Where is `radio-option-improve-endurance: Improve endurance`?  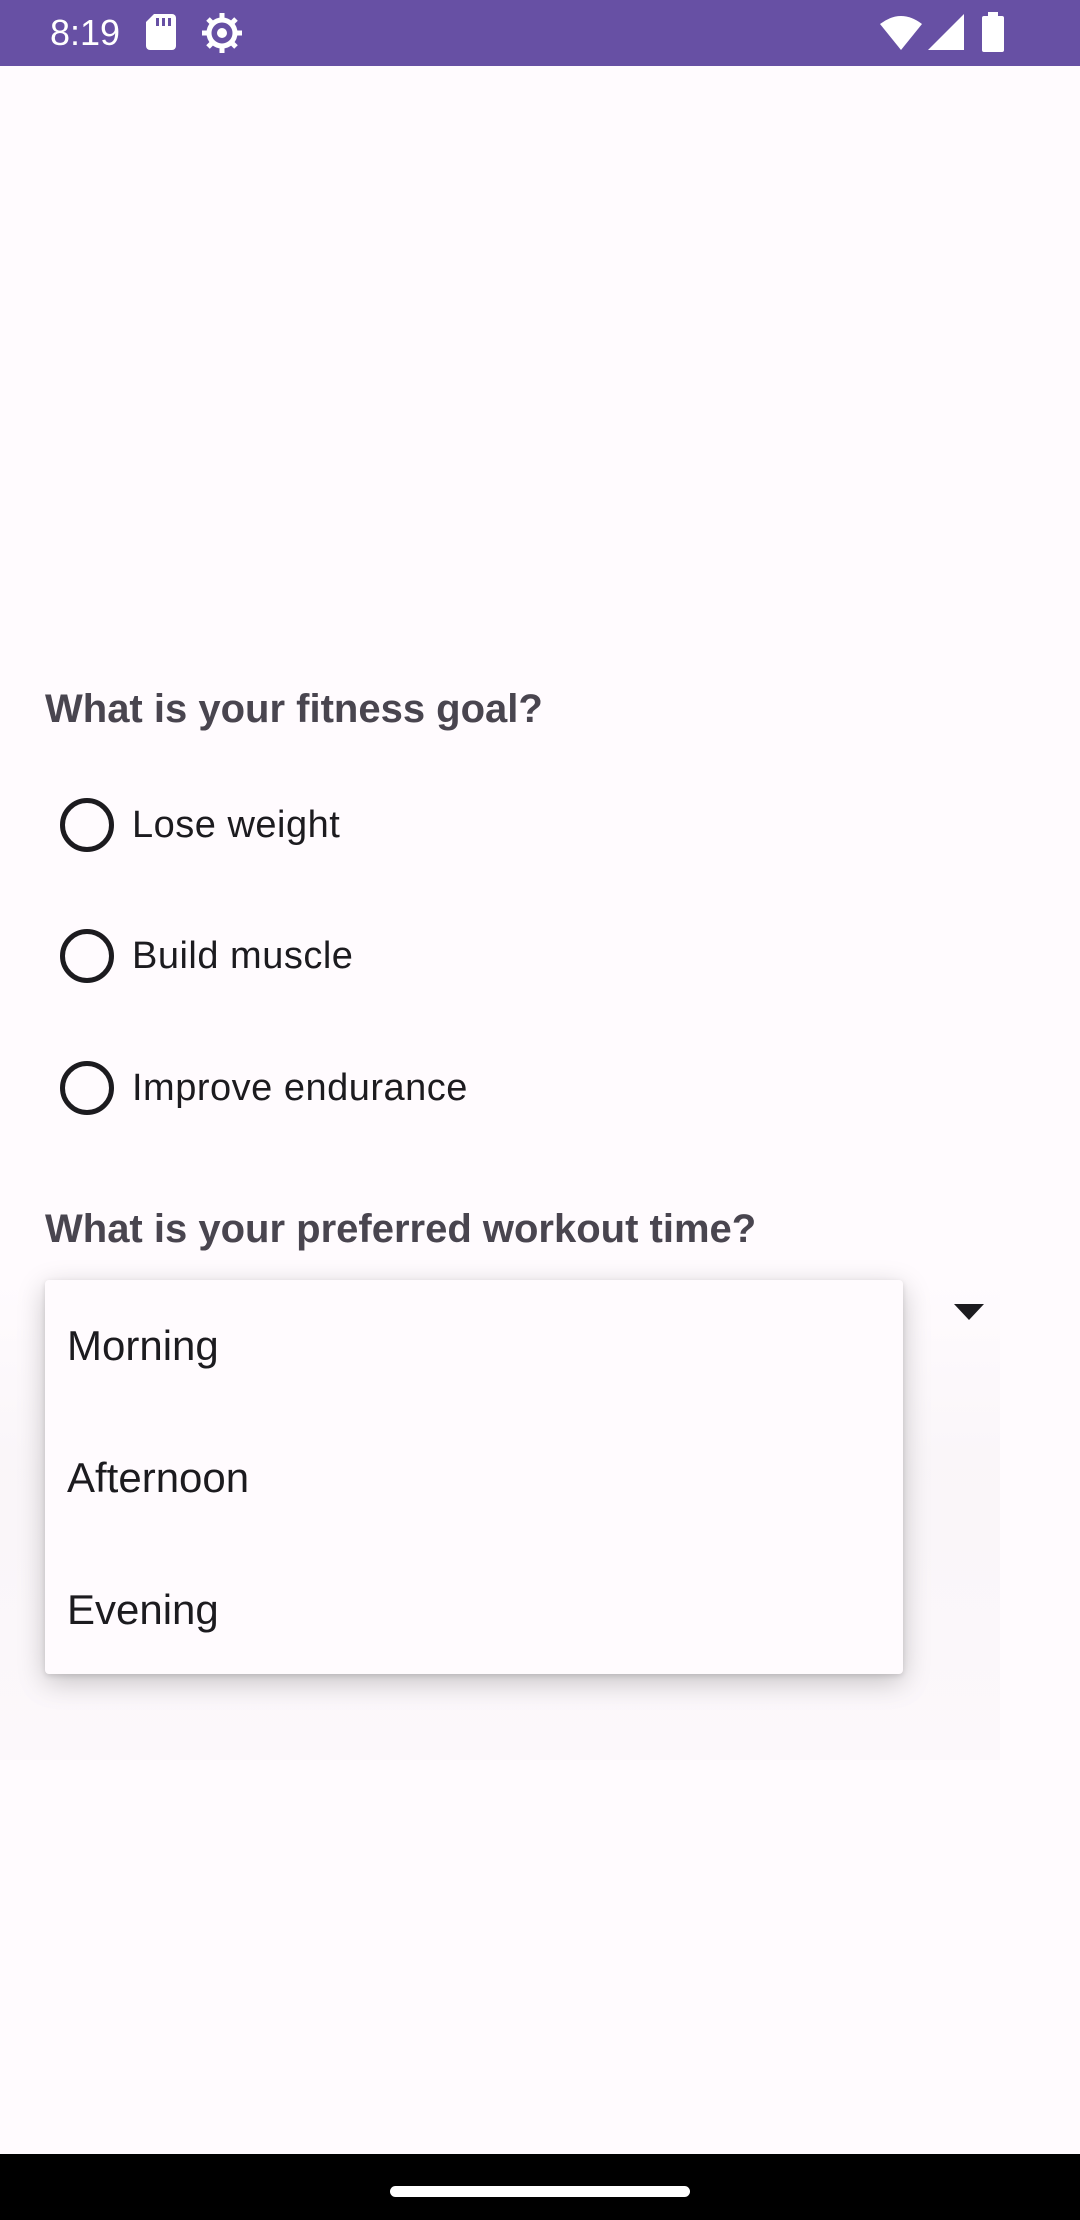 radio-option-improve-endurance: Improve endurance is located at coordinates (264, 1088).